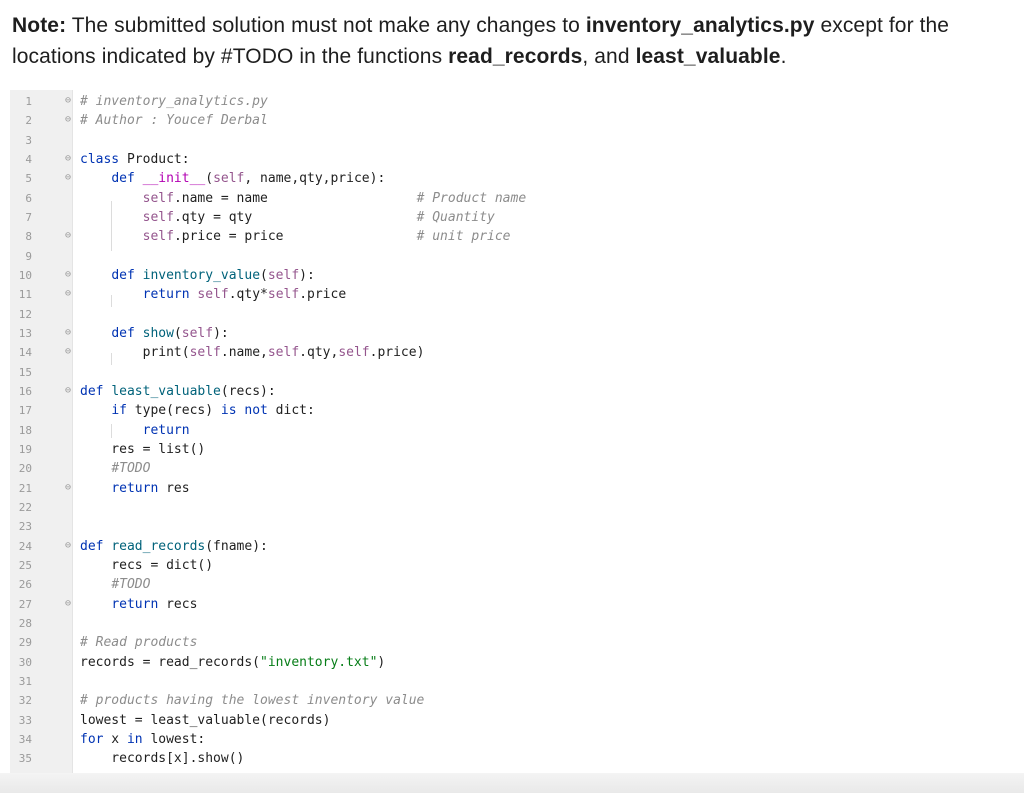 This screenshot has height=793, width=1024. I want to click on line-number: 28, so click(25, 623).